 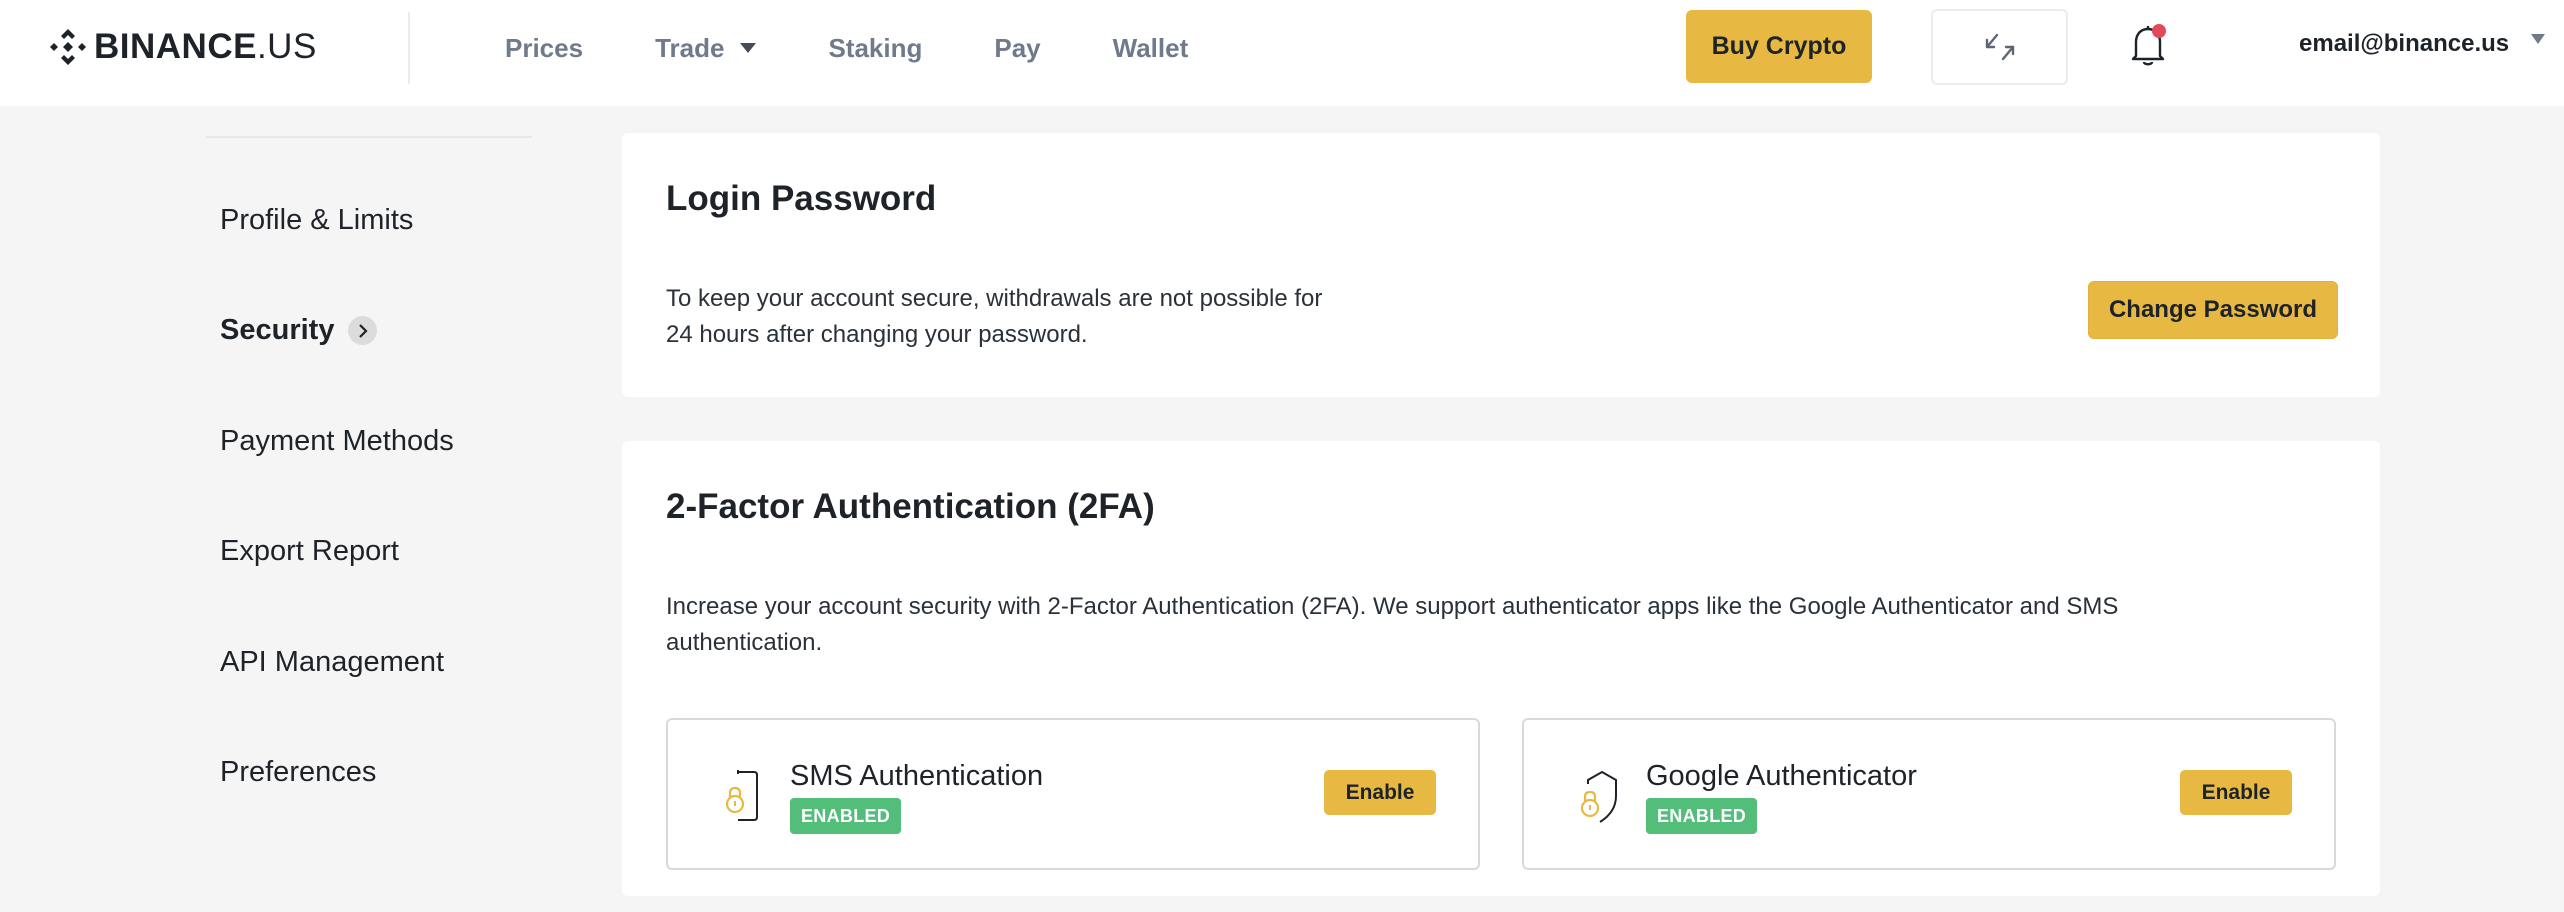 I want to click on account-menu: email@binance.us, so click(x=2422, y=44).